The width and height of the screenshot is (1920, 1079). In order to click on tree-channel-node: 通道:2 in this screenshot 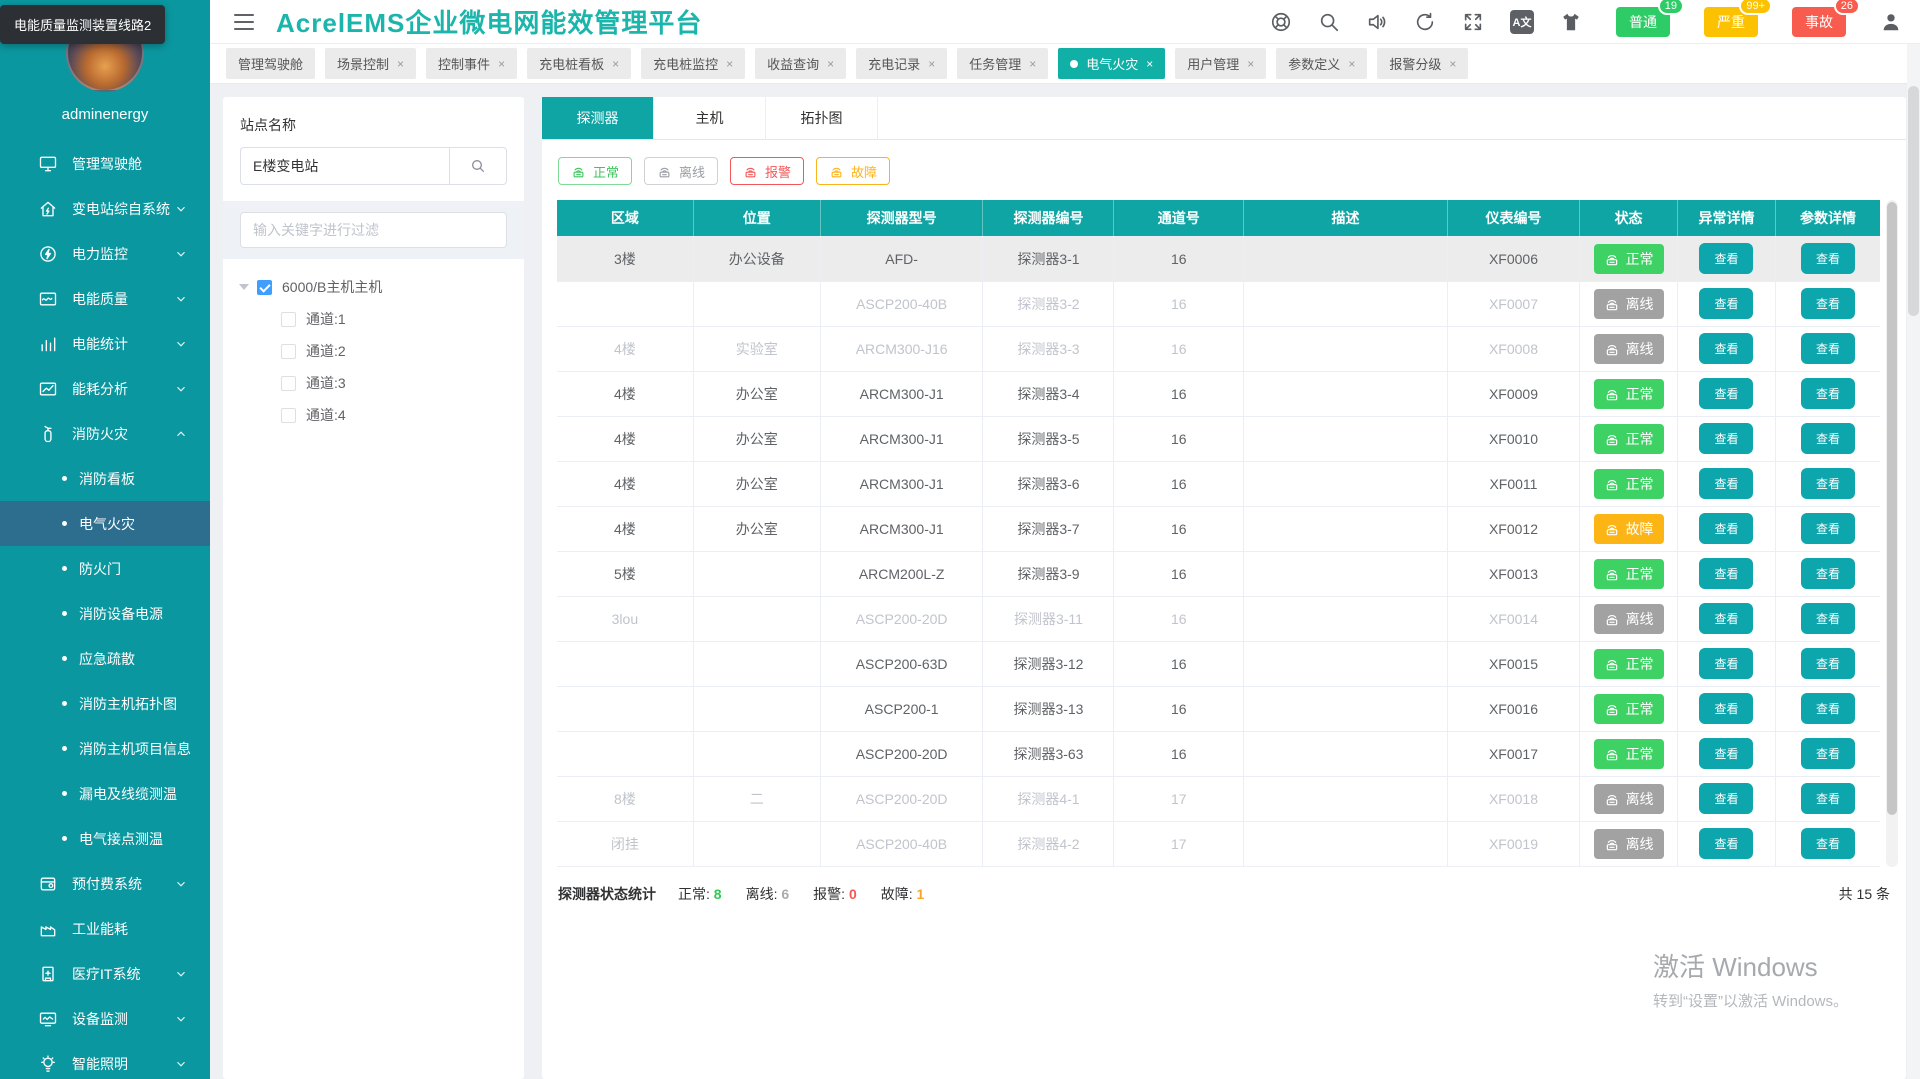, I will do `click(374, 351)`.